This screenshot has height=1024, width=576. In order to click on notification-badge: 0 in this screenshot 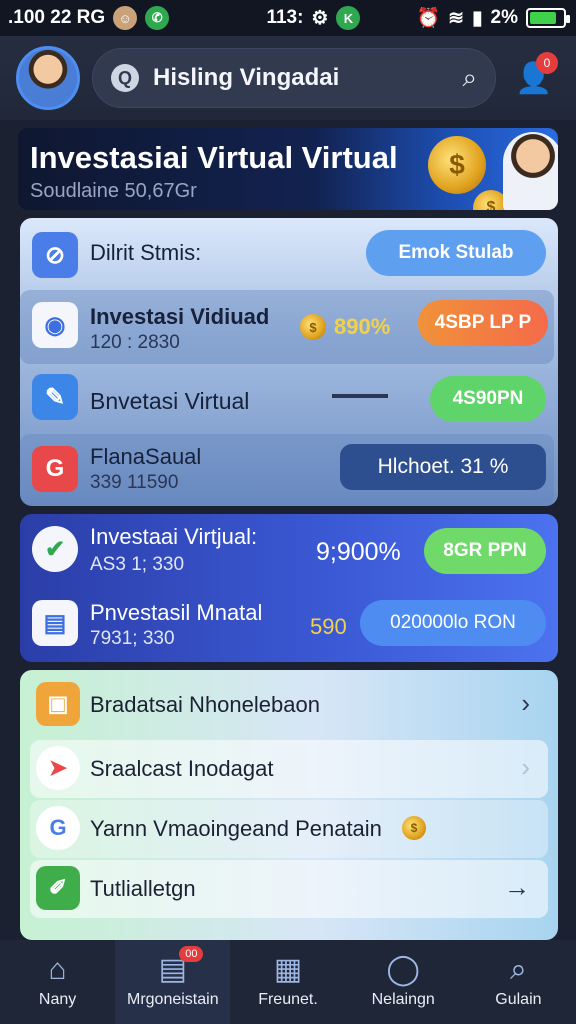, I will do `click(547, 63)`.